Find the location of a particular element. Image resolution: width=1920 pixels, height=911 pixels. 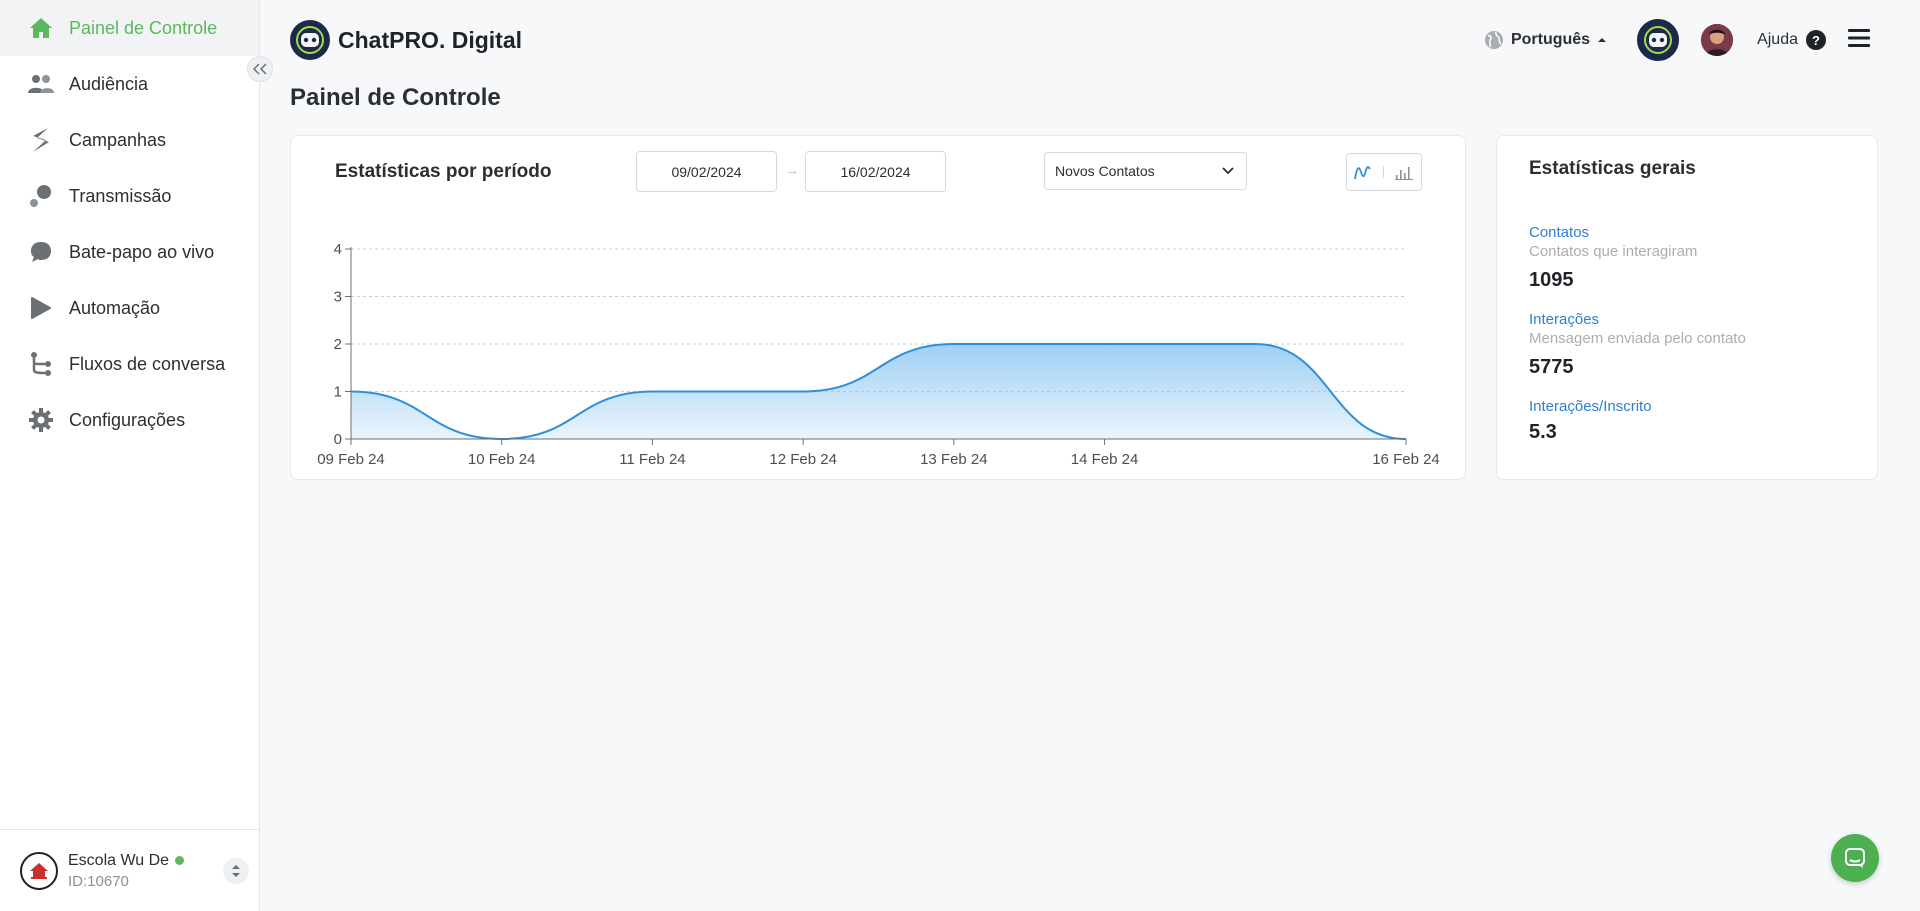

sidebar-item-painel-de-controle: Painel de Controle is located at coordinates (129, 28).